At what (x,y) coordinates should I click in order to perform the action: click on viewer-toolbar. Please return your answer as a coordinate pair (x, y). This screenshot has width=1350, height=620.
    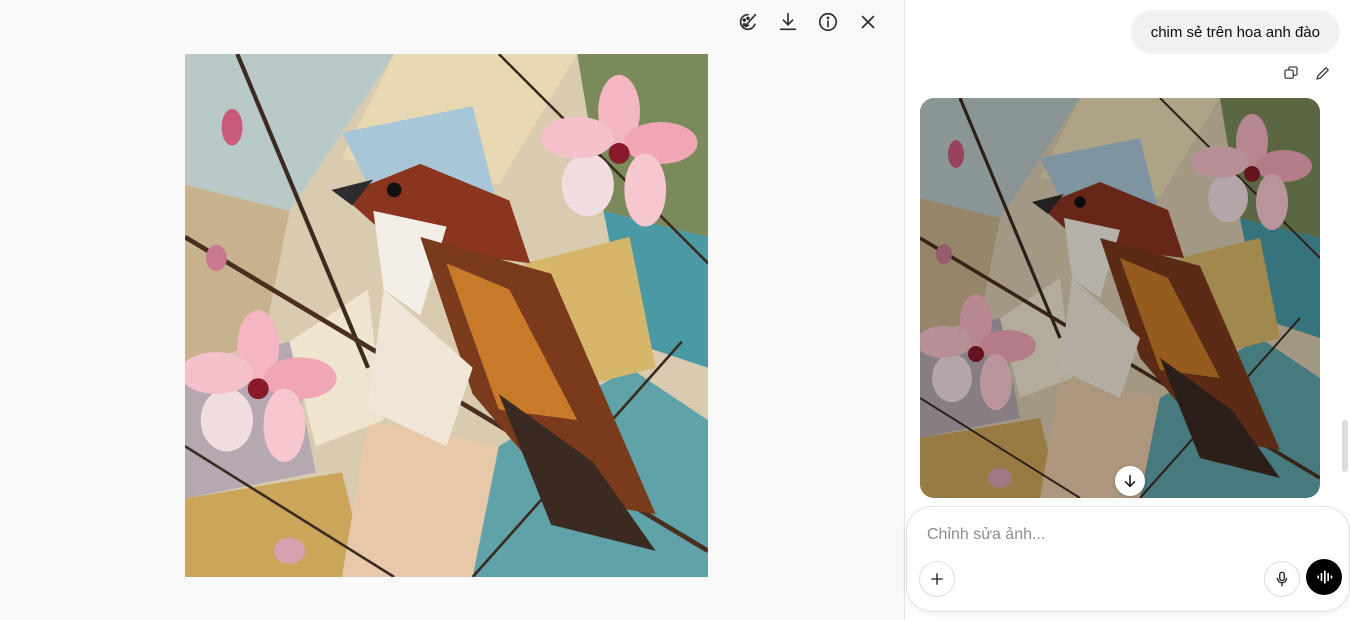
    Looking at the image, I should click on (808, 22).